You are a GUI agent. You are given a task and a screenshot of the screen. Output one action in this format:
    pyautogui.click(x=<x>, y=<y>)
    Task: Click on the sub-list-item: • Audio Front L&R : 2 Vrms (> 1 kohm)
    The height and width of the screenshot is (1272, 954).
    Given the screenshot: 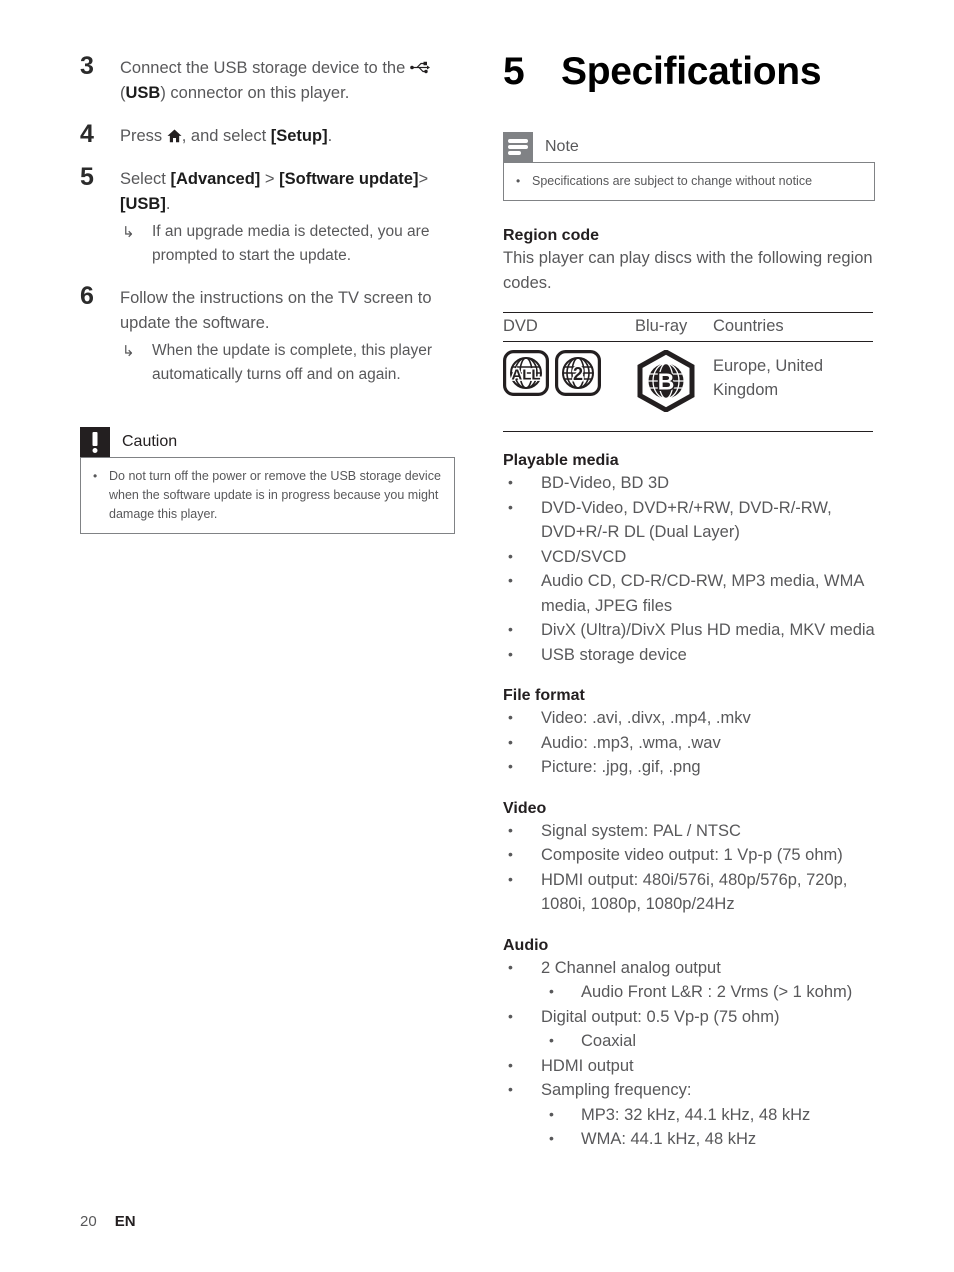 What is the action you would take?
    pyautogui.click(x=708, y=992)
    